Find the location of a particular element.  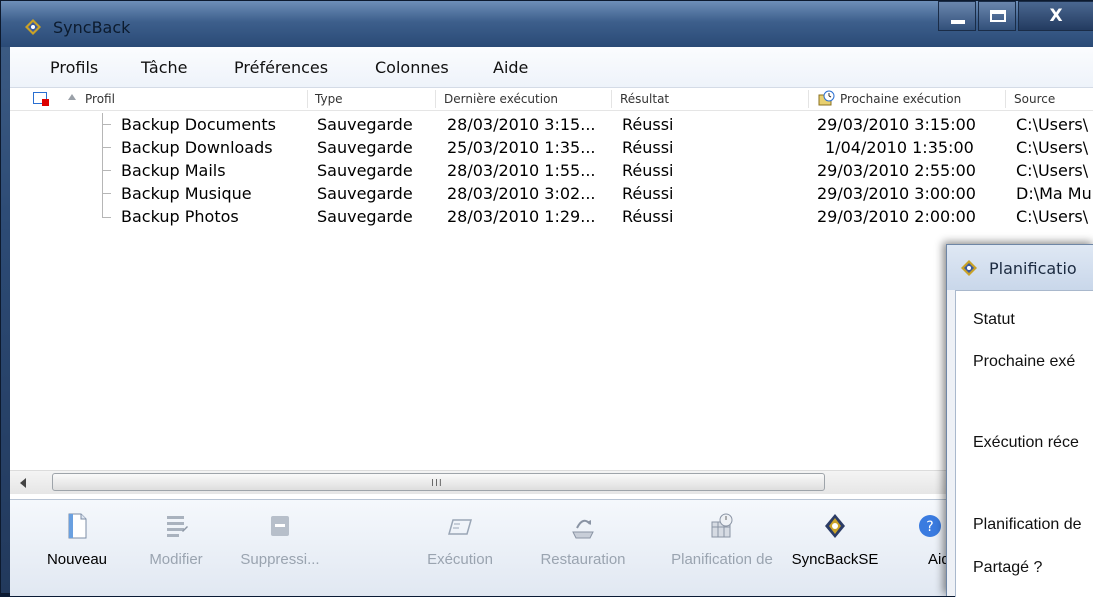

cell-profil: Backup Mails is located at coordinates (173, 170).